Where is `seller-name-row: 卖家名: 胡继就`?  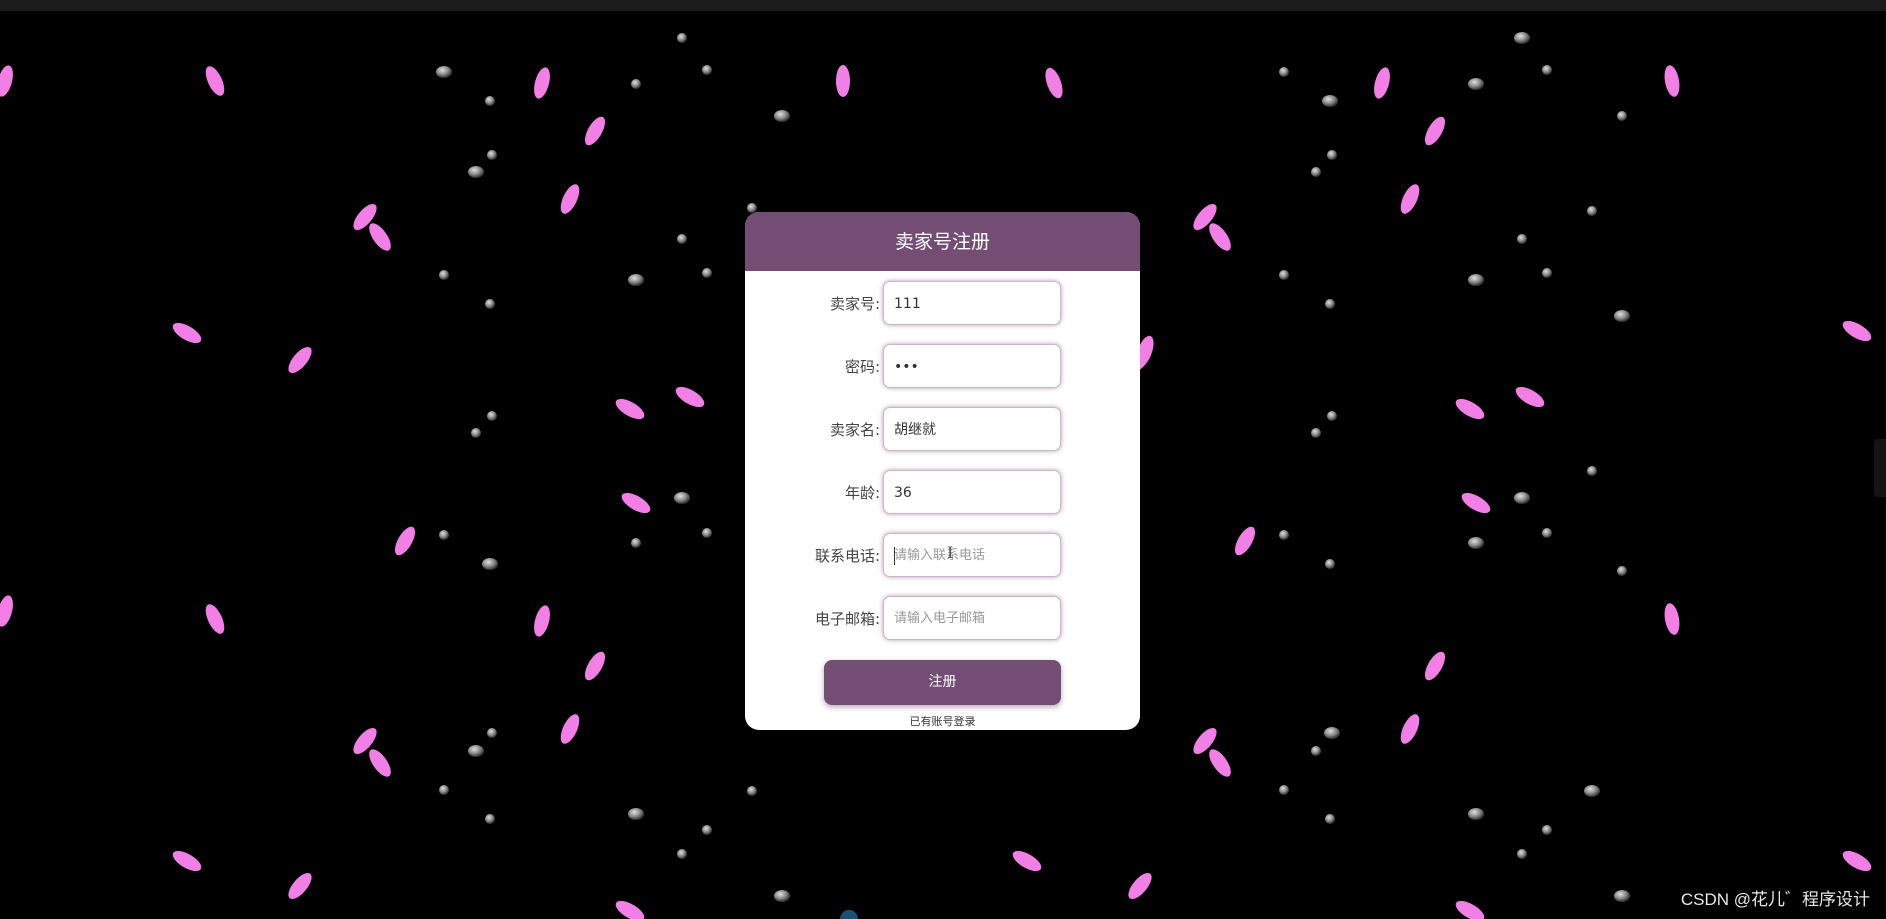
seller-name-row: 卖家名: 胡继就 is located at coordinates (942, 430).